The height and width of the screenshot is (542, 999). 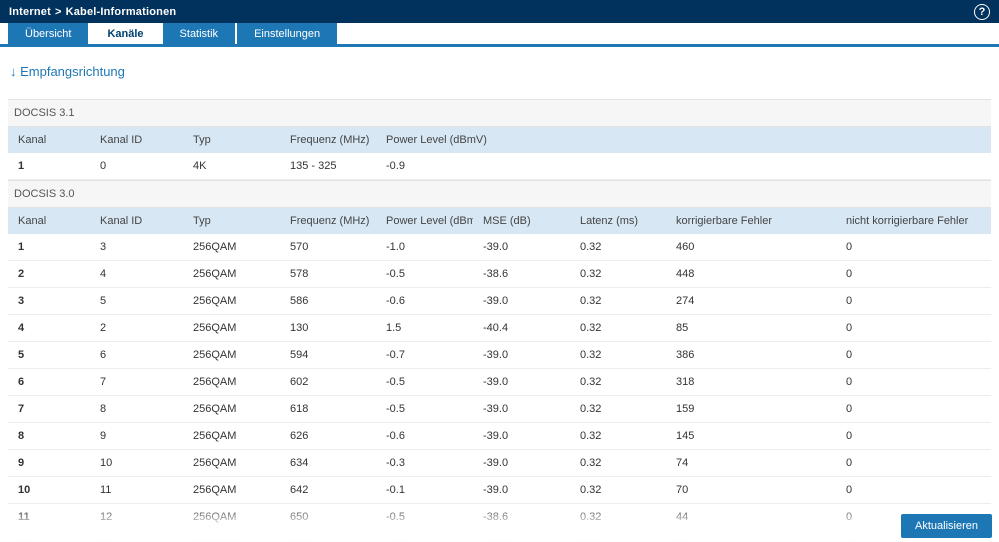 I want to click on cell: 602, so click(x=328, y=382).